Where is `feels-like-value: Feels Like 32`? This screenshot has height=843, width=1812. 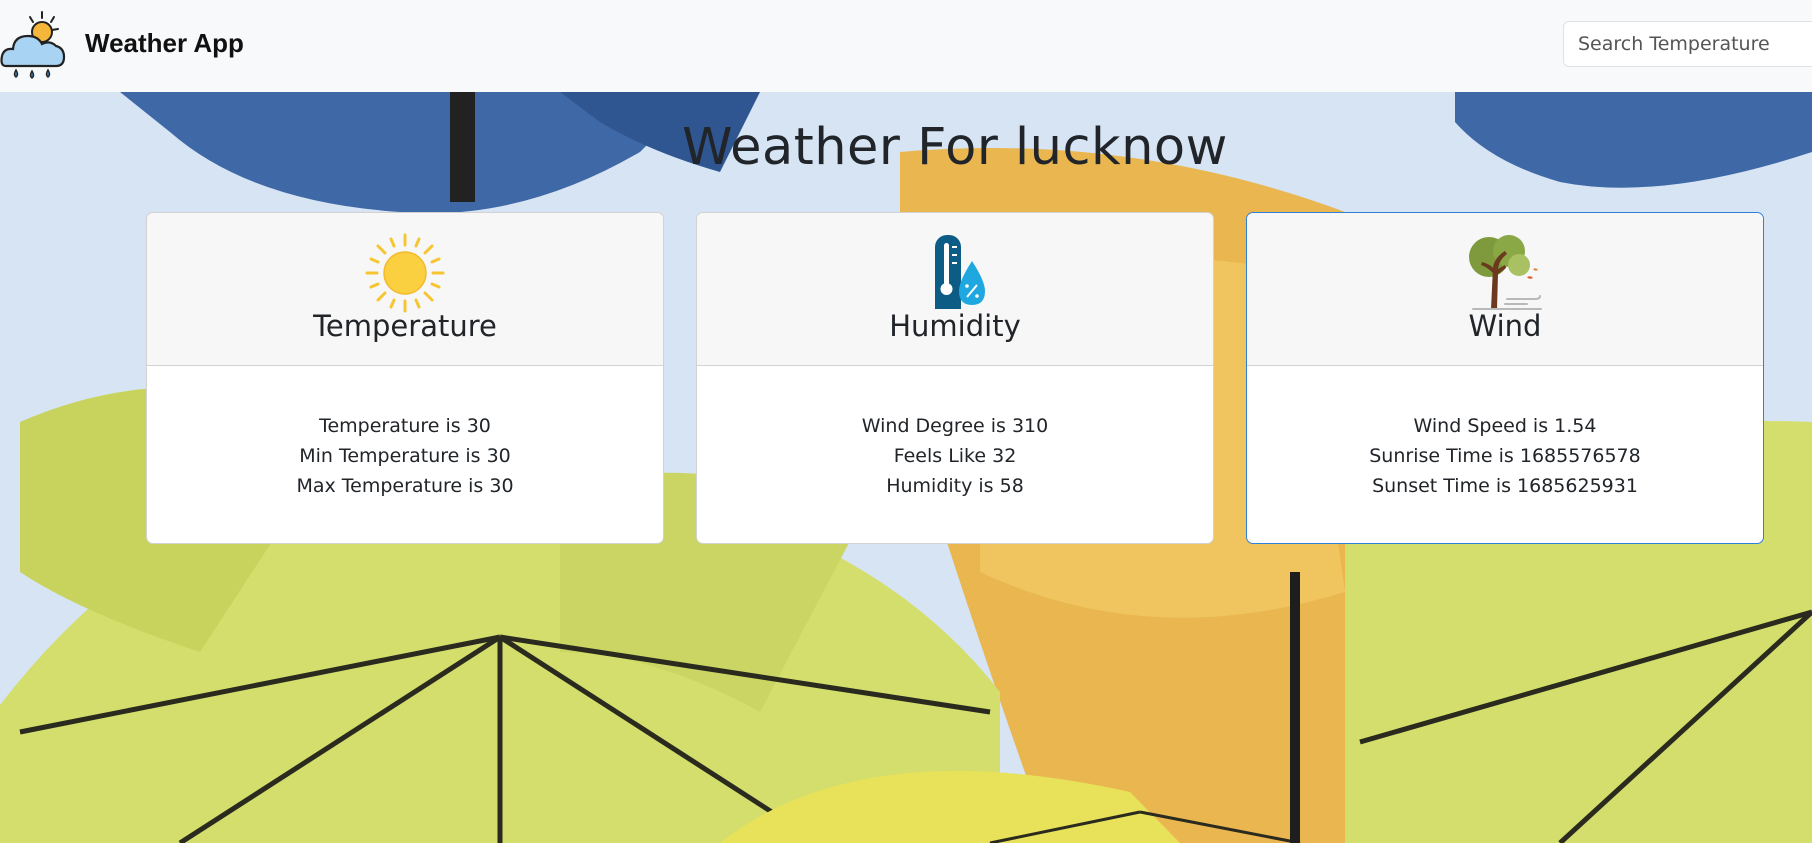 feels-like-value: Feels Like 32 is located at coordinates (955, 456).